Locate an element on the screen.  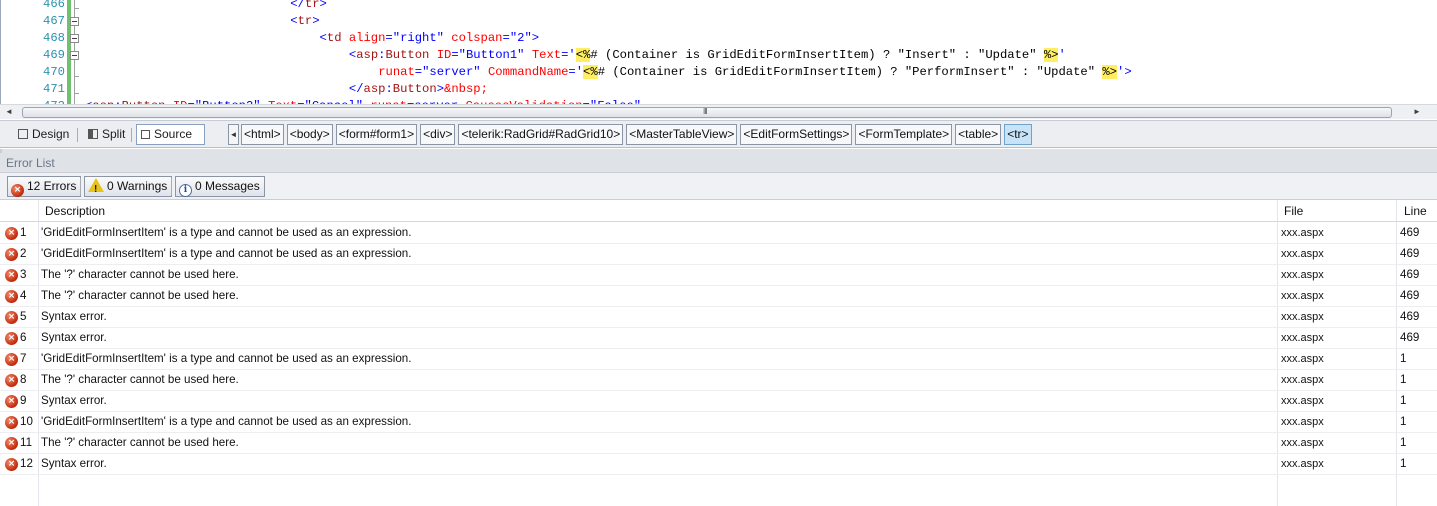
error-index: 2 is located at coordinates (23, 253).